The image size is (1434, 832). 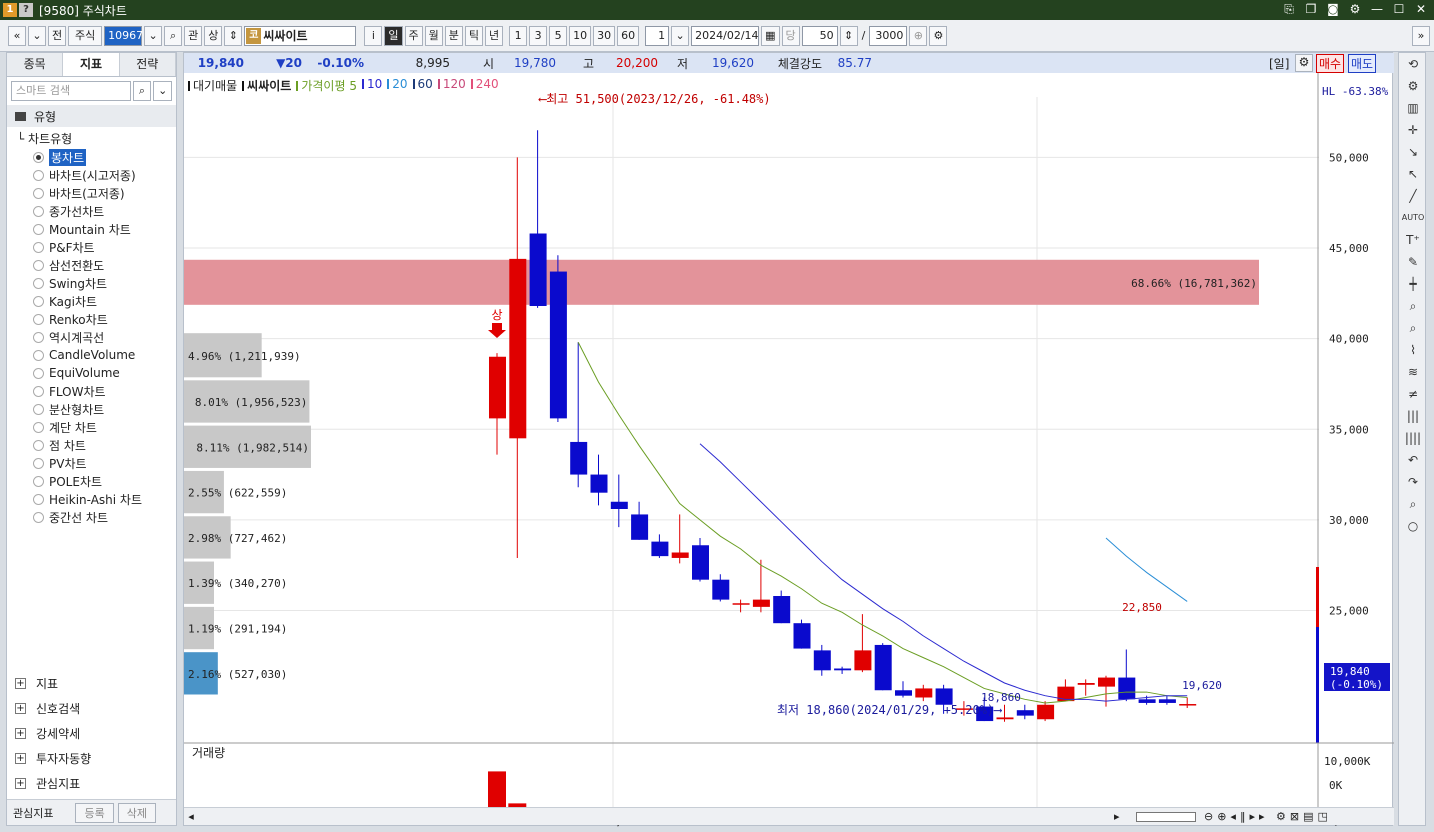 What do you see at coordinates (91, 517) in the screenshot?
I see `chart-type-item: 중간선 차트` at bounding box center [91, 517].